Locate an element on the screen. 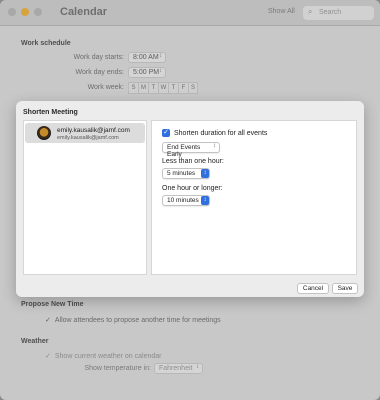 This screenshot has width=380, height=400. hour-or-longer-value: 10 minutes is located at coordinates (183, 200).